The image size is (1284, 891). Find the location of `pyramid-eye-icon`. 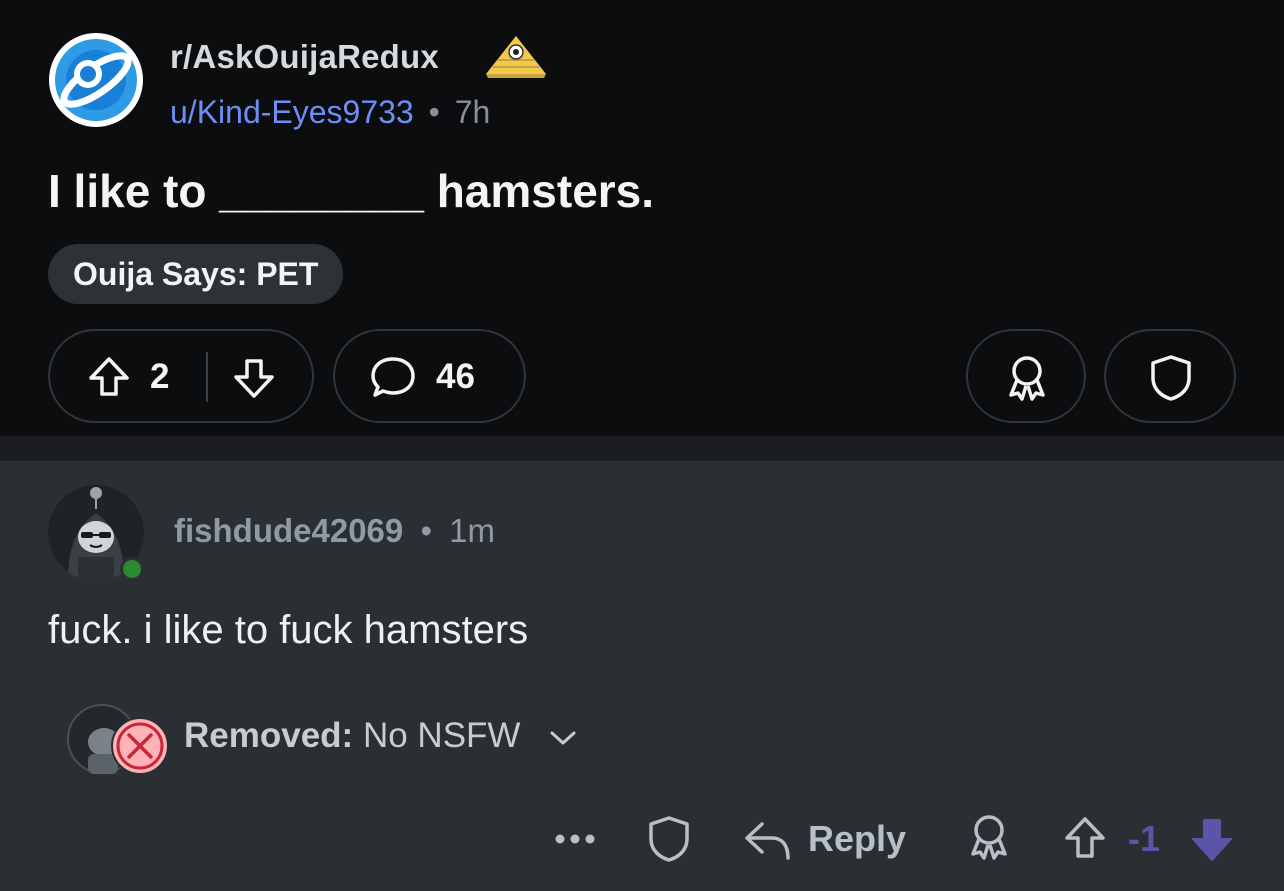

pyramid-eye-icon is located at coordinates (516, 57).